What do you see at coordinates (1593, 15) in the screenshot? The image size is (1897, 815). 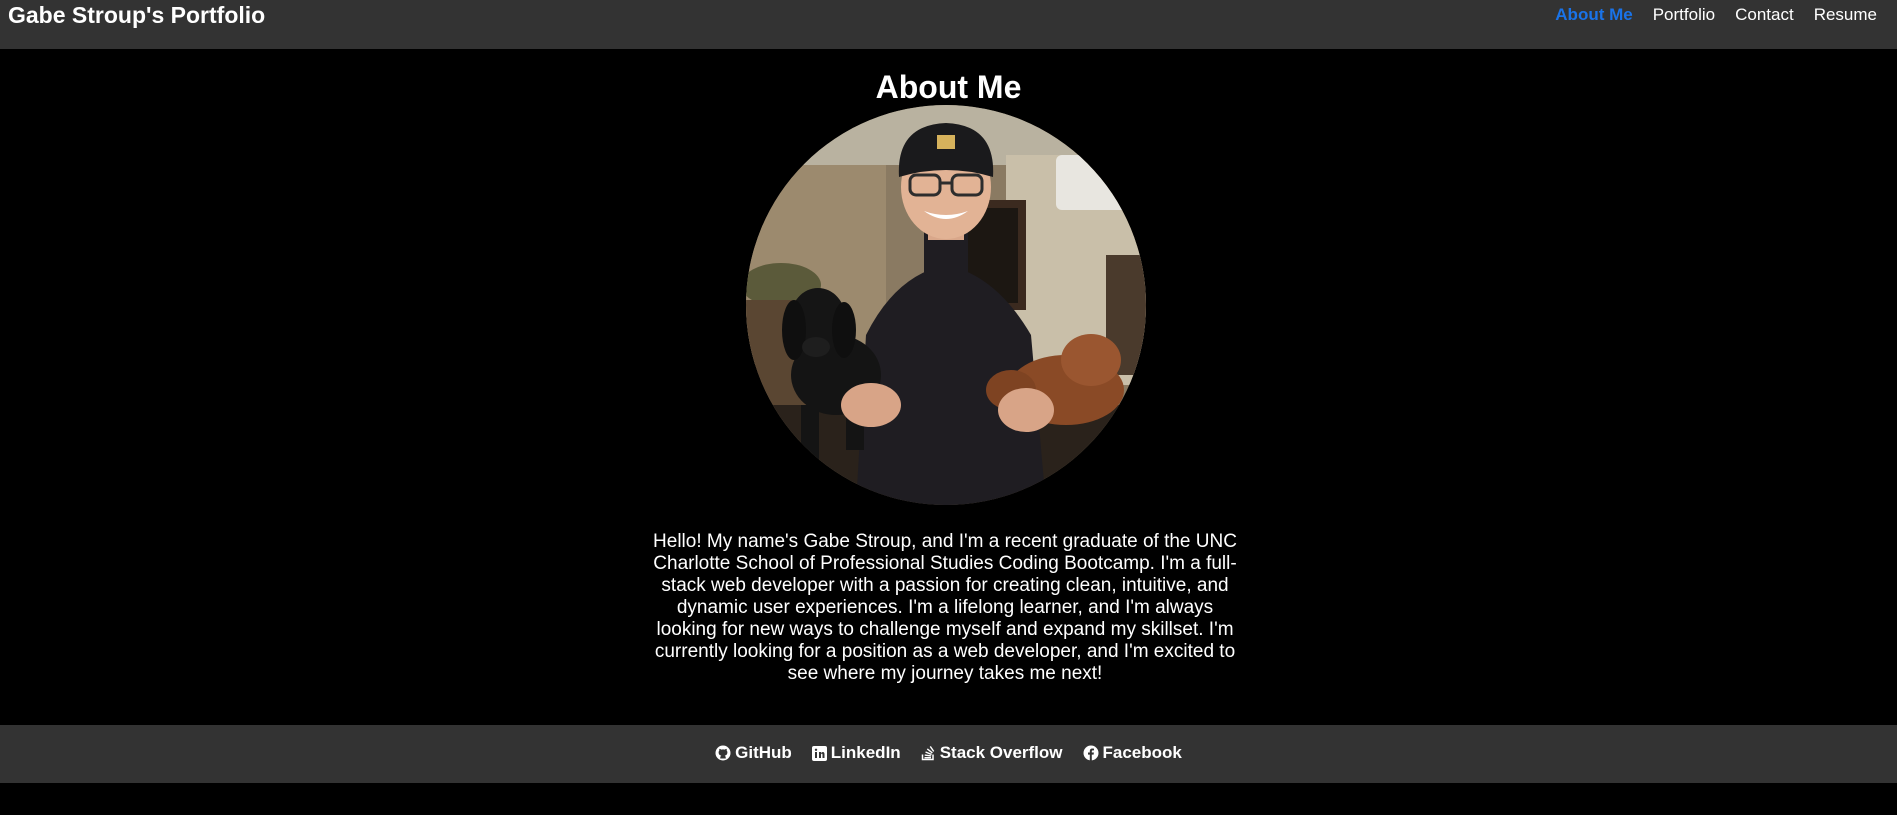 I see `nav-about-me: About Me` at bounding box center [1593, 15].